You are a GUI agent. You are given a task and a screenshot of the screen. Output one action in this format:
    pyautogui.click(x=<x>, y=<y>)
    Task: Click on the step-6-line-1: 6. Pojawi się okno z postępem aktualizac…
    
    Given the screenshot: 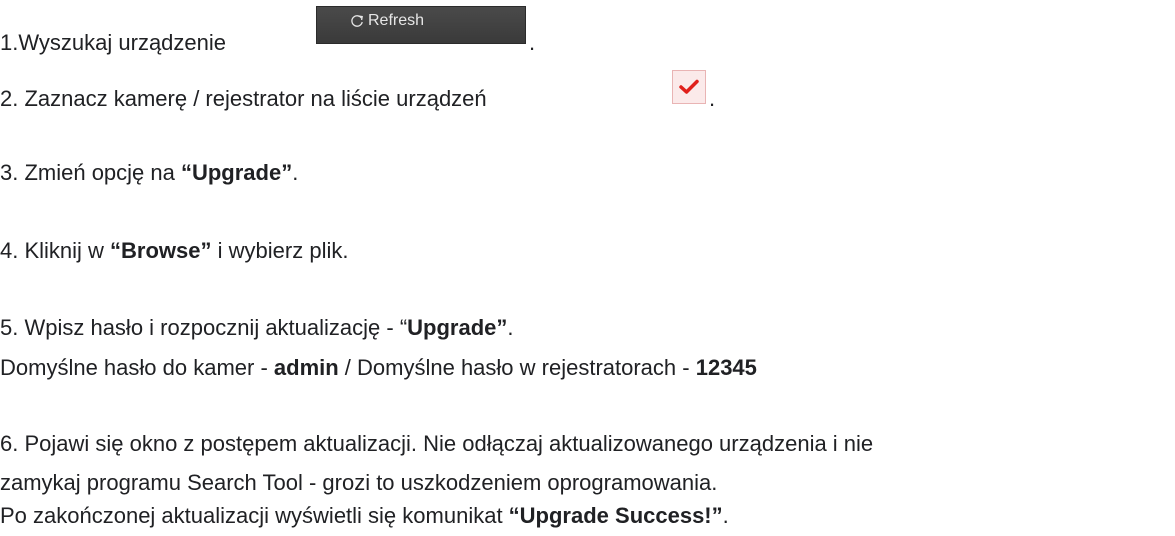 What is the action you would take?
    pyautogui.click(x=436, y=444)
    